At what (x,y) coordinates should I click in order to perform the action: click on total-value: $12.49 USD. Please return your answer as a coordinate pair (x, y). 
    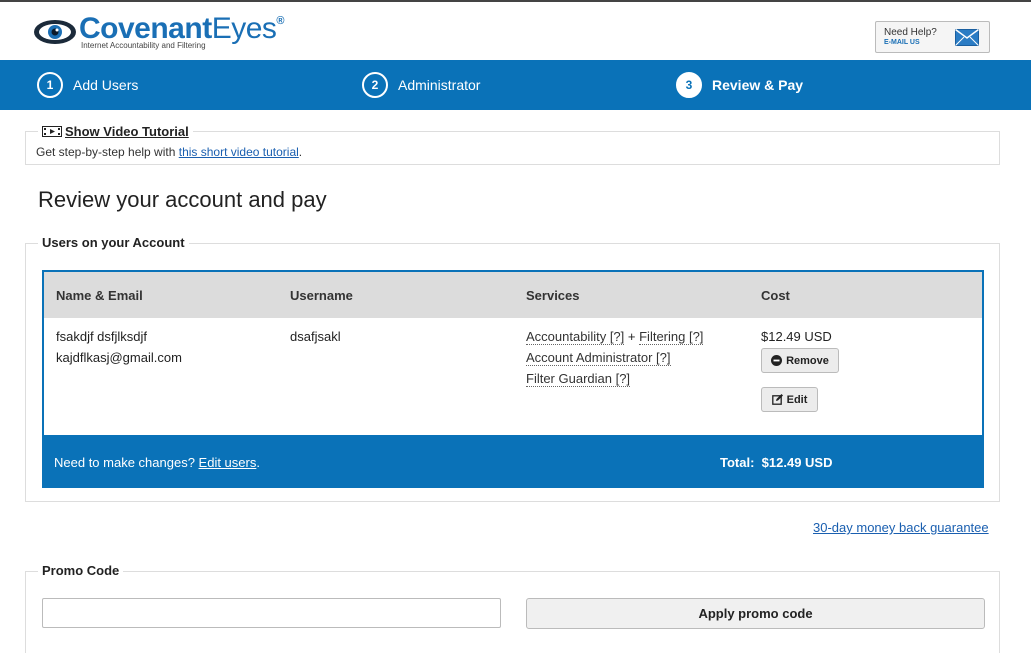
    Looking at the image, I should click on (797, 462).